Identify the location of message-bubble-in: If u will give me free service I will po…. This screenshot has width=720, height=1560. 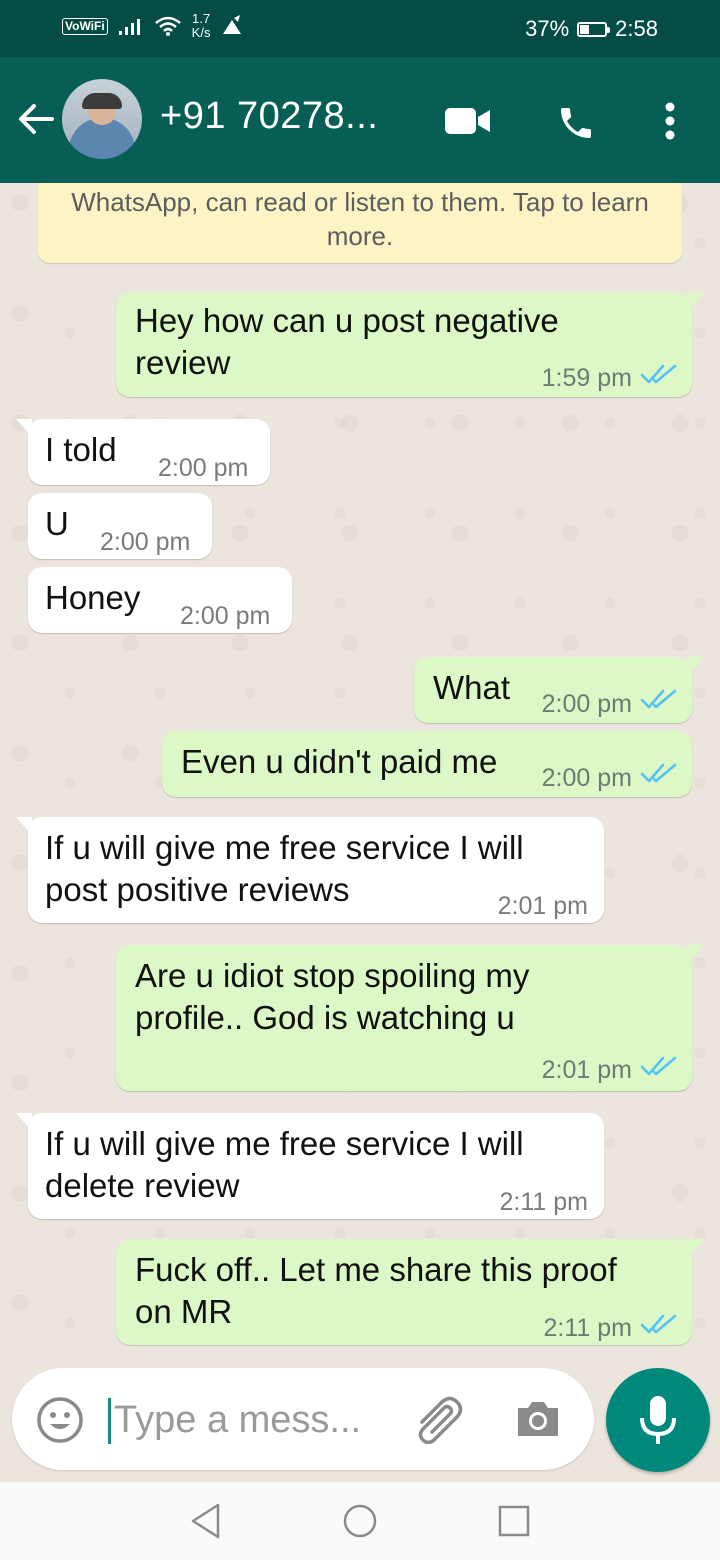
(310, 870).